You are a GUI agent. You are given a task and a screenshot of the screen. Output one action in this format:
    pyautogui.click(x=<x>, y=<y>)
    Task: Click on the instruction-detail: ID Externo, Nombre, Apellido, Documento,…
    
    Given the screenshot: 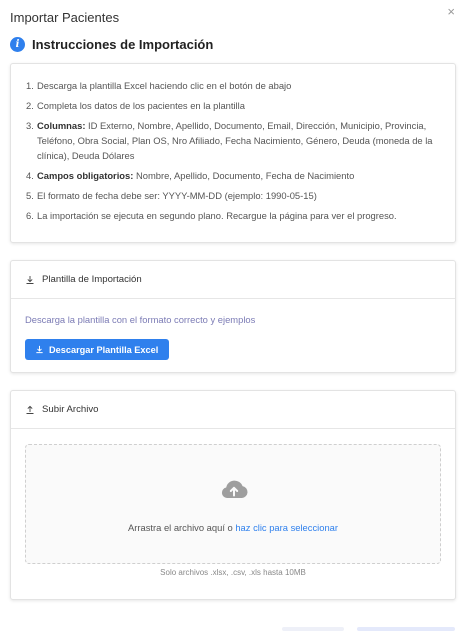 What is the action you would take?
    pyautogui.click(x=235, y=140)
    